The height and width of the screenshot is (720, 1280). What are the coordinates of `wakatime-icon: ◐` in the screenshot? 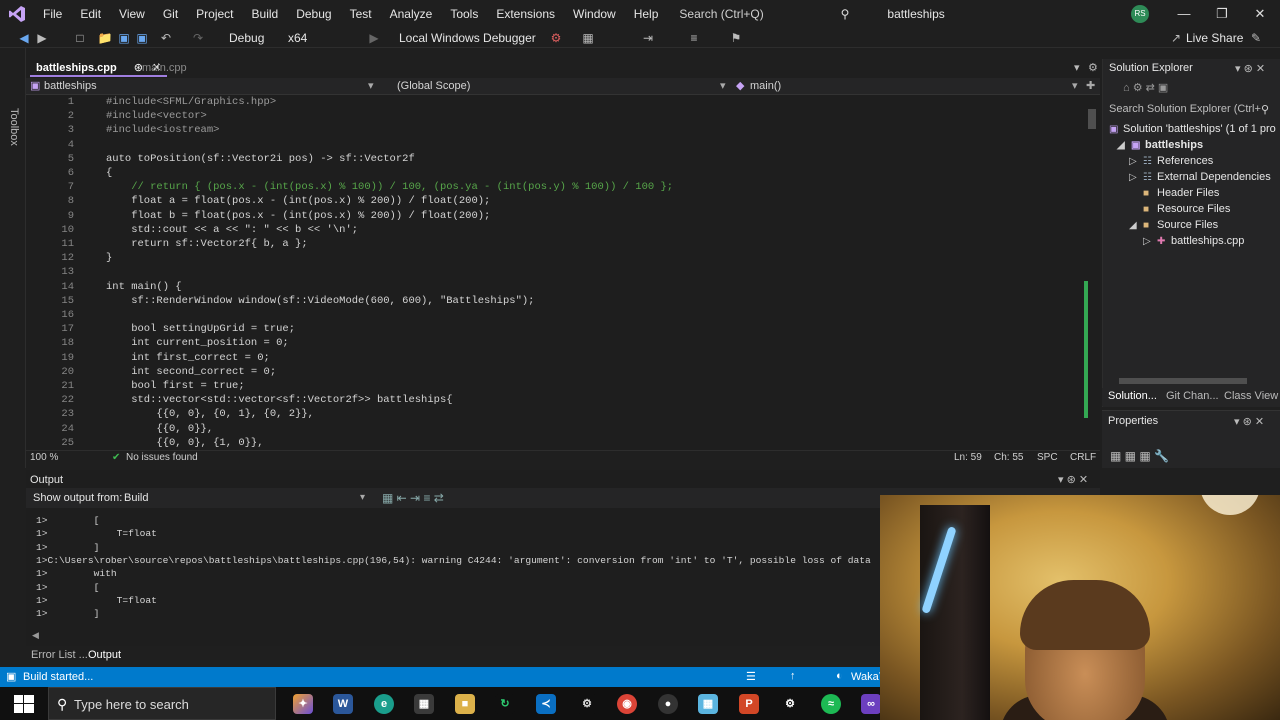 It's located at (839, 676).